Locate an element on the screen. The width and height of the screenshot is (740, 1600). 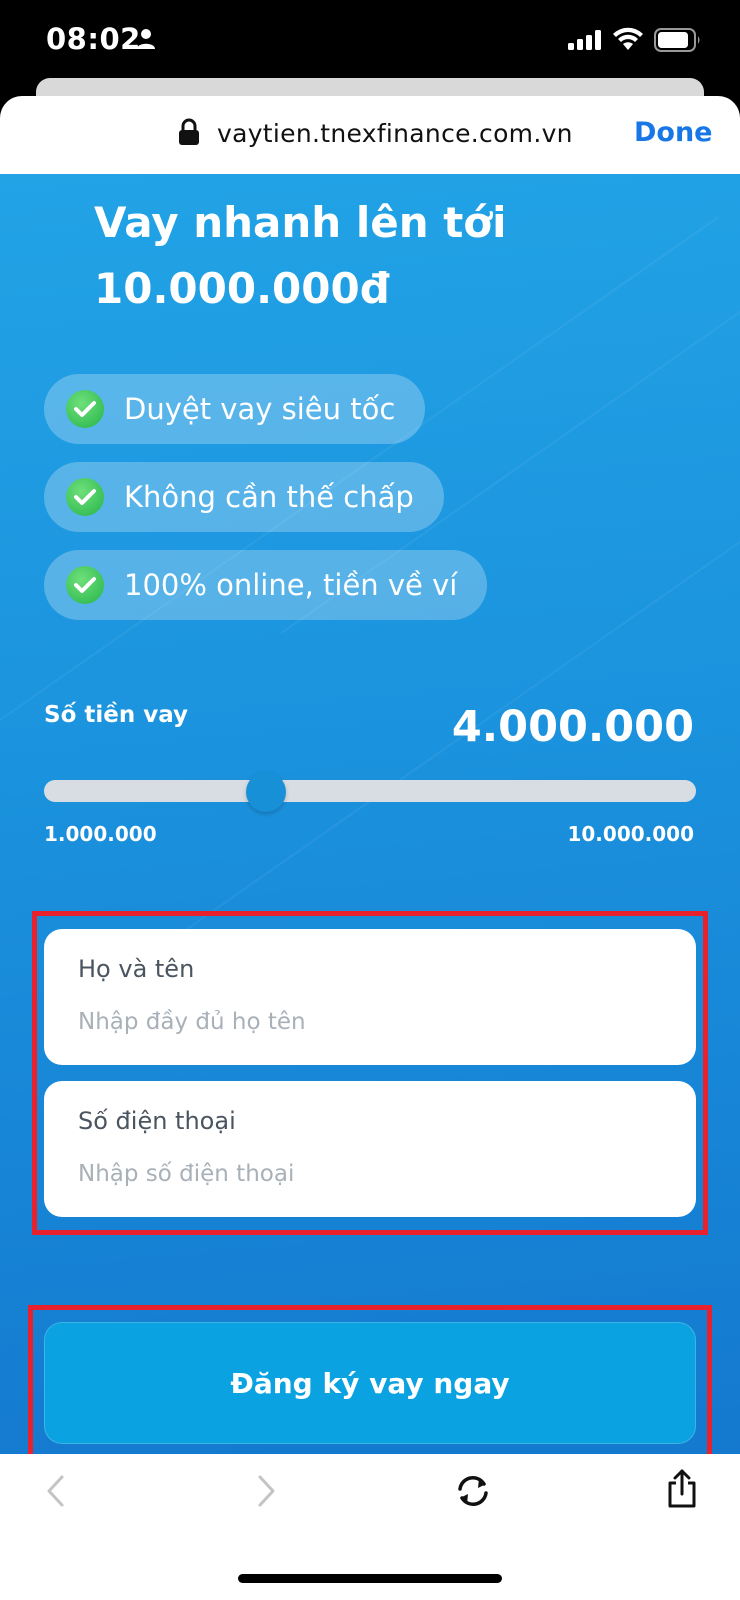
cellular-signal-icon is located at coordinates (584, 40).